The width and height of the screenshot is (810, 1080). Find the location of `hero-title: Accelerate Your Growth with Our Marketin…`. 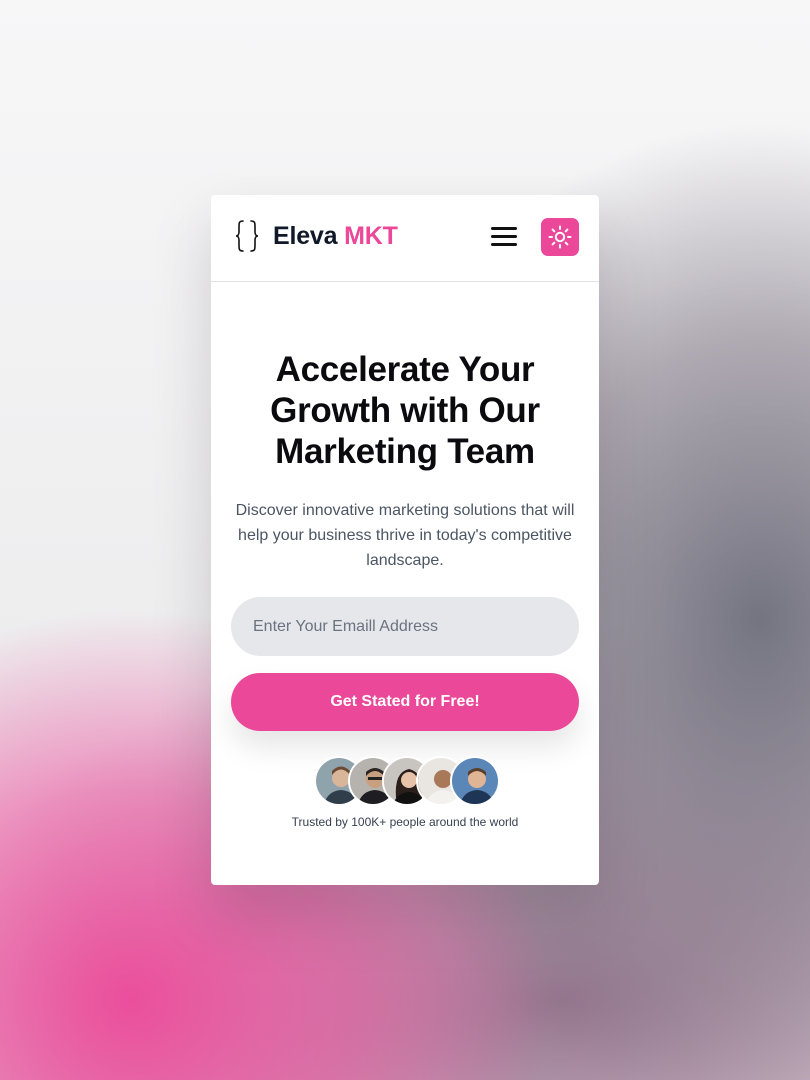

hero-title: Accelerate Your Growth with Our Marketin… is located at coordinates (405, 410).